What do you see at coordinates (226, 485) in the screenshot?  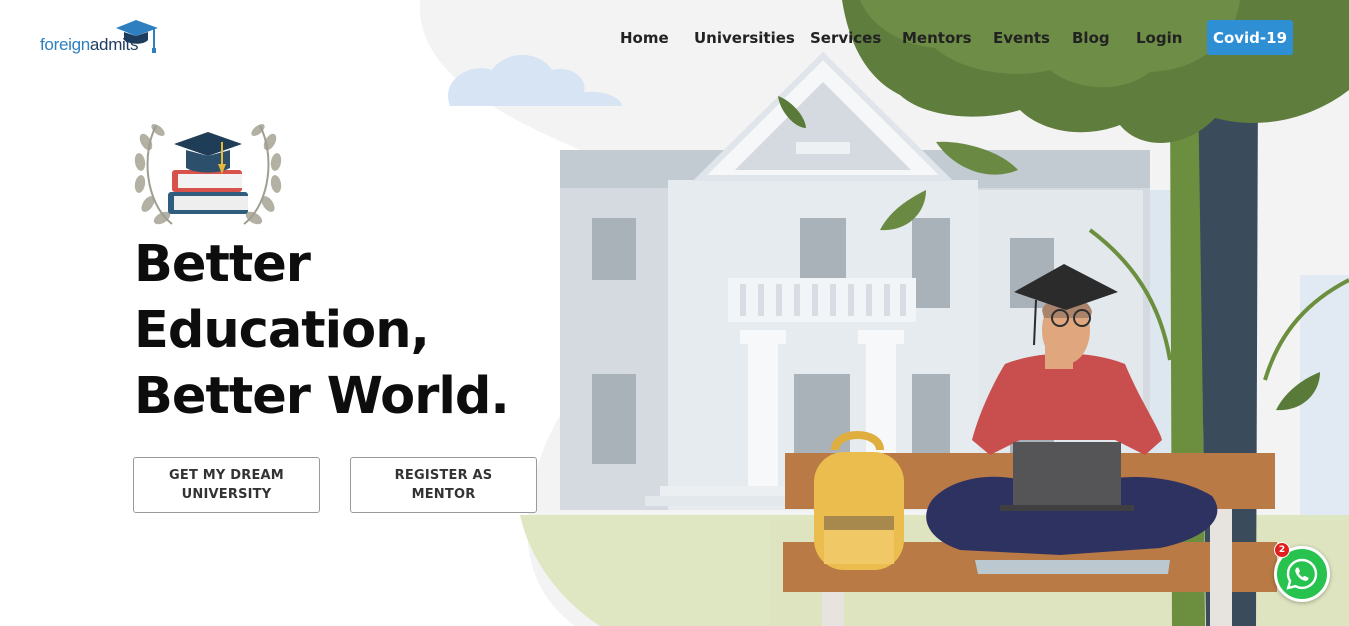 I see `get-my-dream-university-button: GET MY DREAM UNIVERSITY` at bounding box center [226, 485].